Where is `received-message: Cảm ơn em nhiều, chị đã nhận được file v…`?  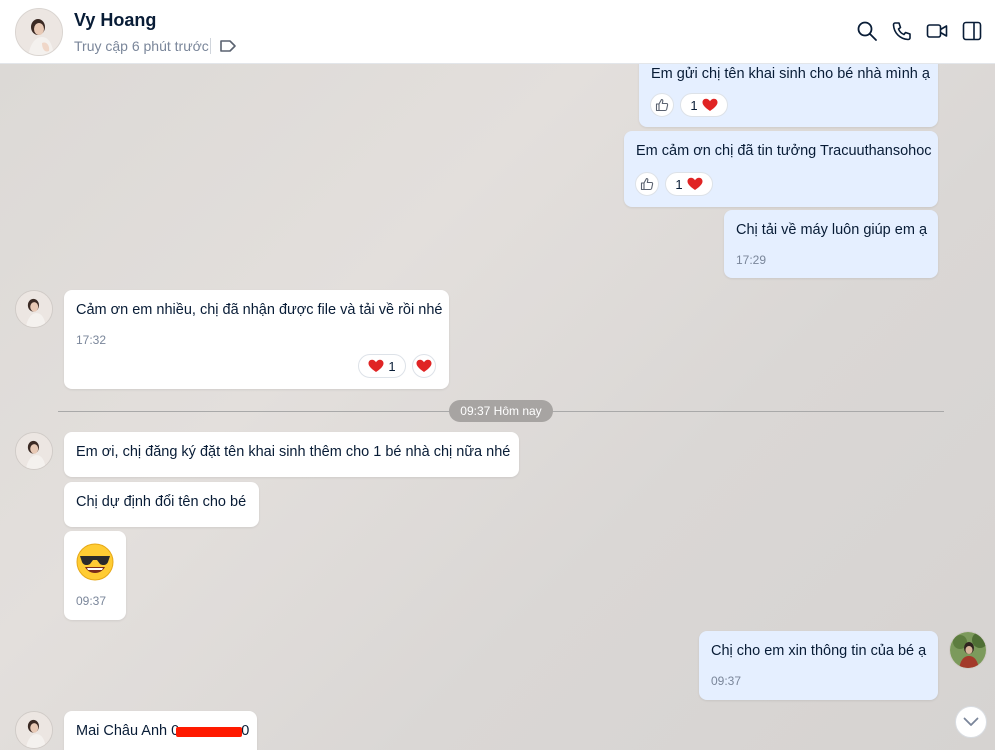
received-message: Cảm ơn em nhiều, chị đã nhận được file v… is located at coordinates (256, 339).